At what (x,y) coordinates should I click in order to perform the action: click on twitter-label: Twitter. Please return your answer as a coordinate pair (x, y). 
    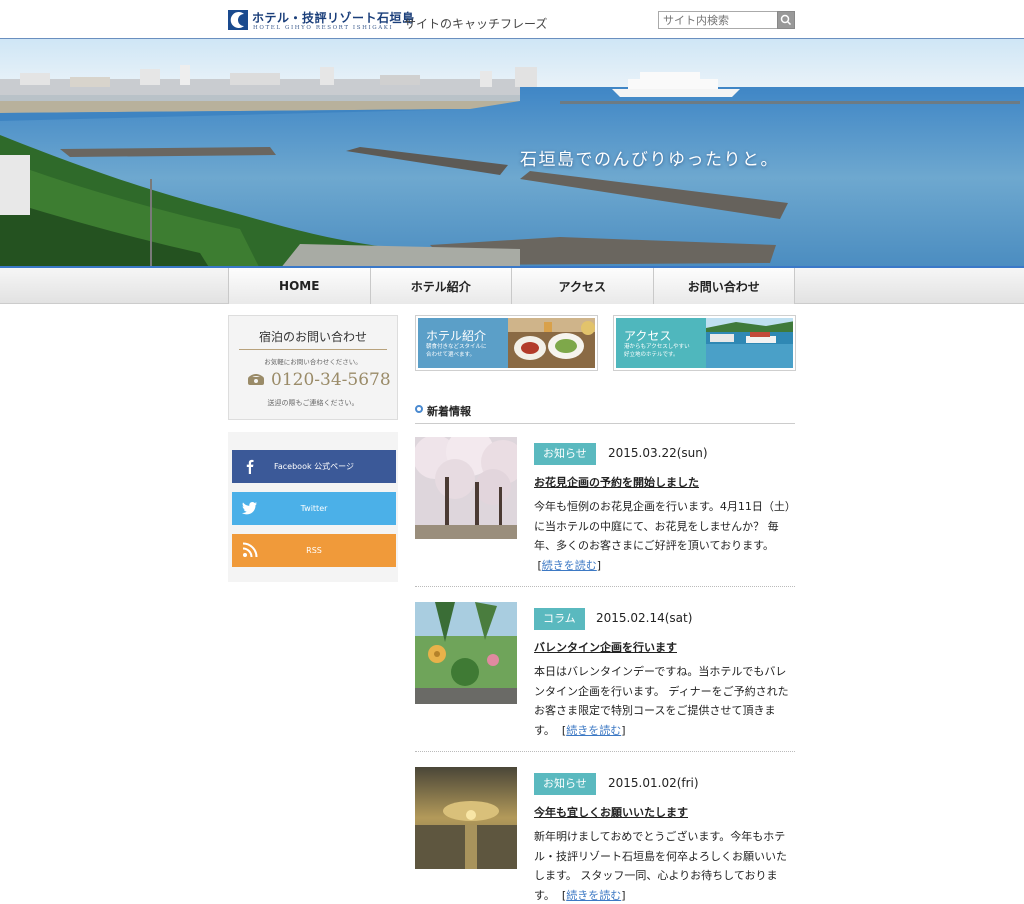
    Looking at the image, I should click on (314, 508).